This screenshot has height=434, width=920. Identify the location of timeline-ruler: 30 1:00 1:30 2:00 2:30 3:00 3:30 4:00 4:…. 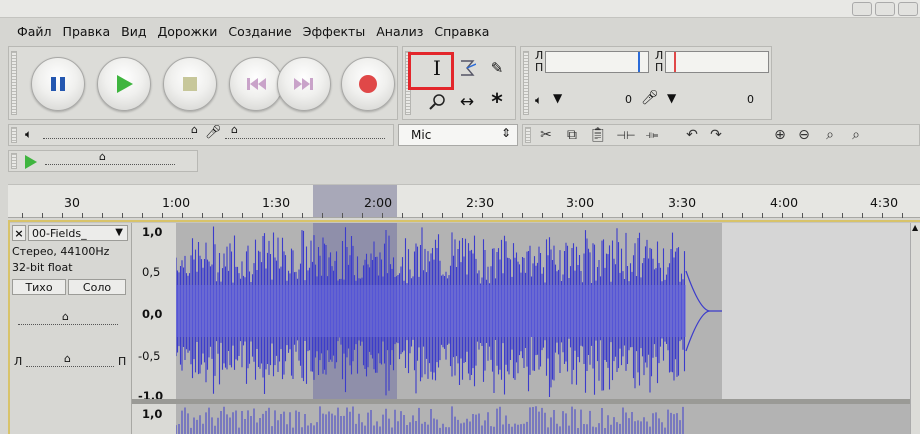
(464, 201).